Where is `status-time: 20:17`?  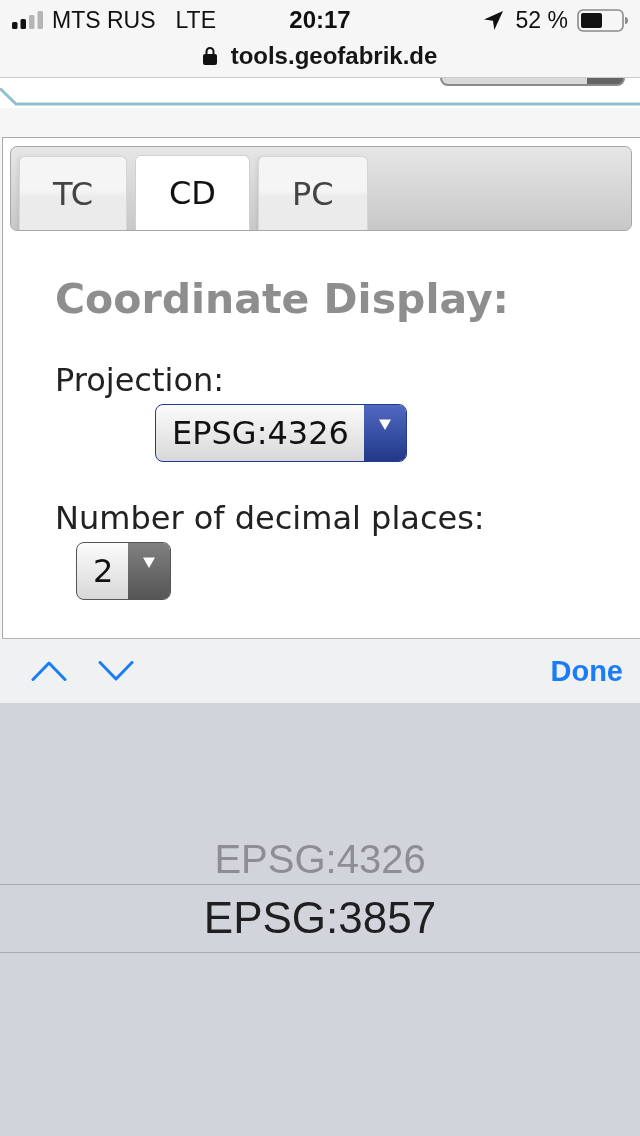
status-time: 20:17 is located at coordinates (320, 20).